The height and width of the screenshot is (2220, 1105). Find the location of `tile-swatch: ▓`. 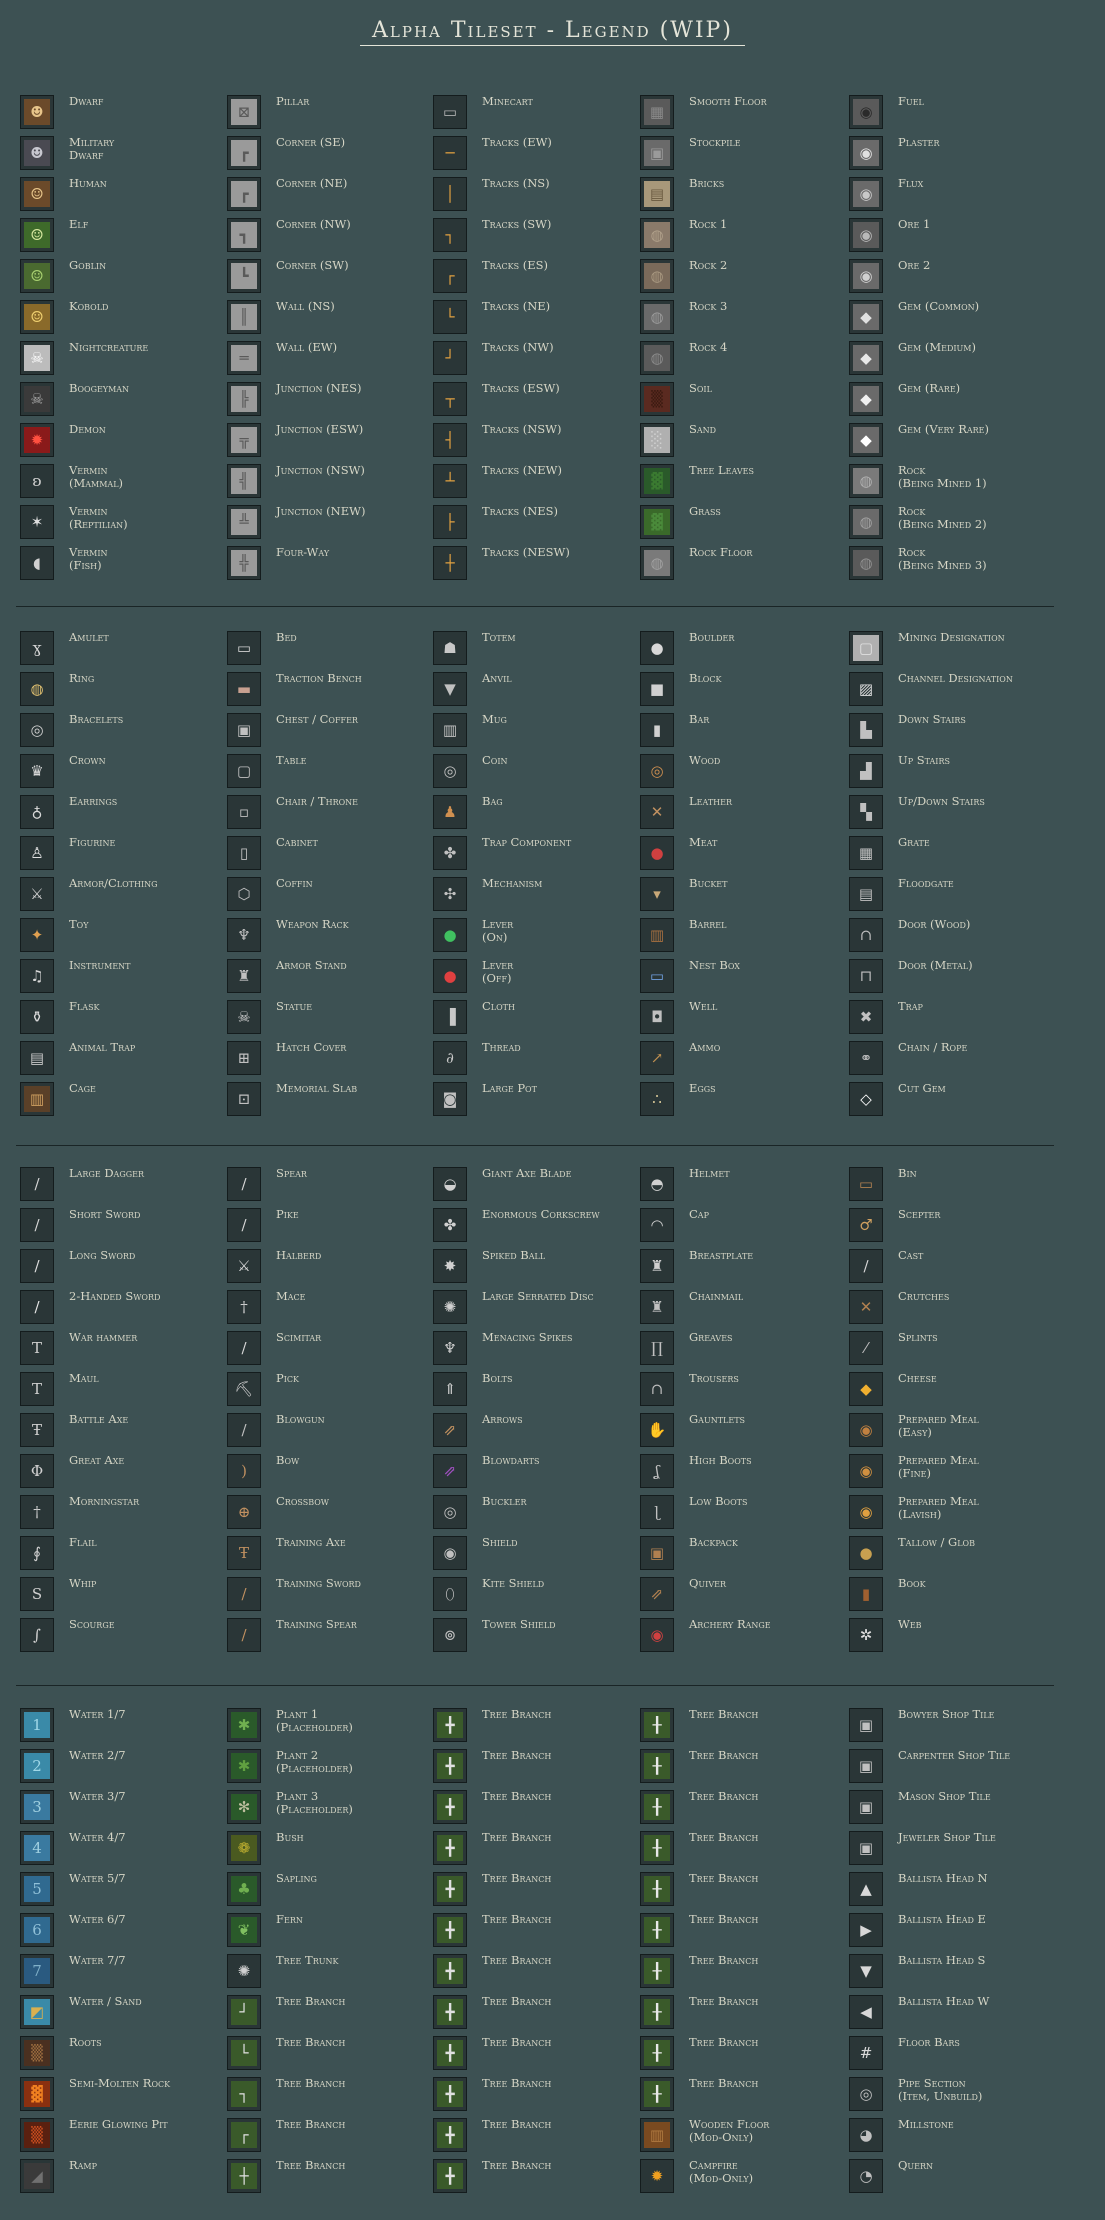

tile-swatch: ▓ is located at coordinates (657, 481).